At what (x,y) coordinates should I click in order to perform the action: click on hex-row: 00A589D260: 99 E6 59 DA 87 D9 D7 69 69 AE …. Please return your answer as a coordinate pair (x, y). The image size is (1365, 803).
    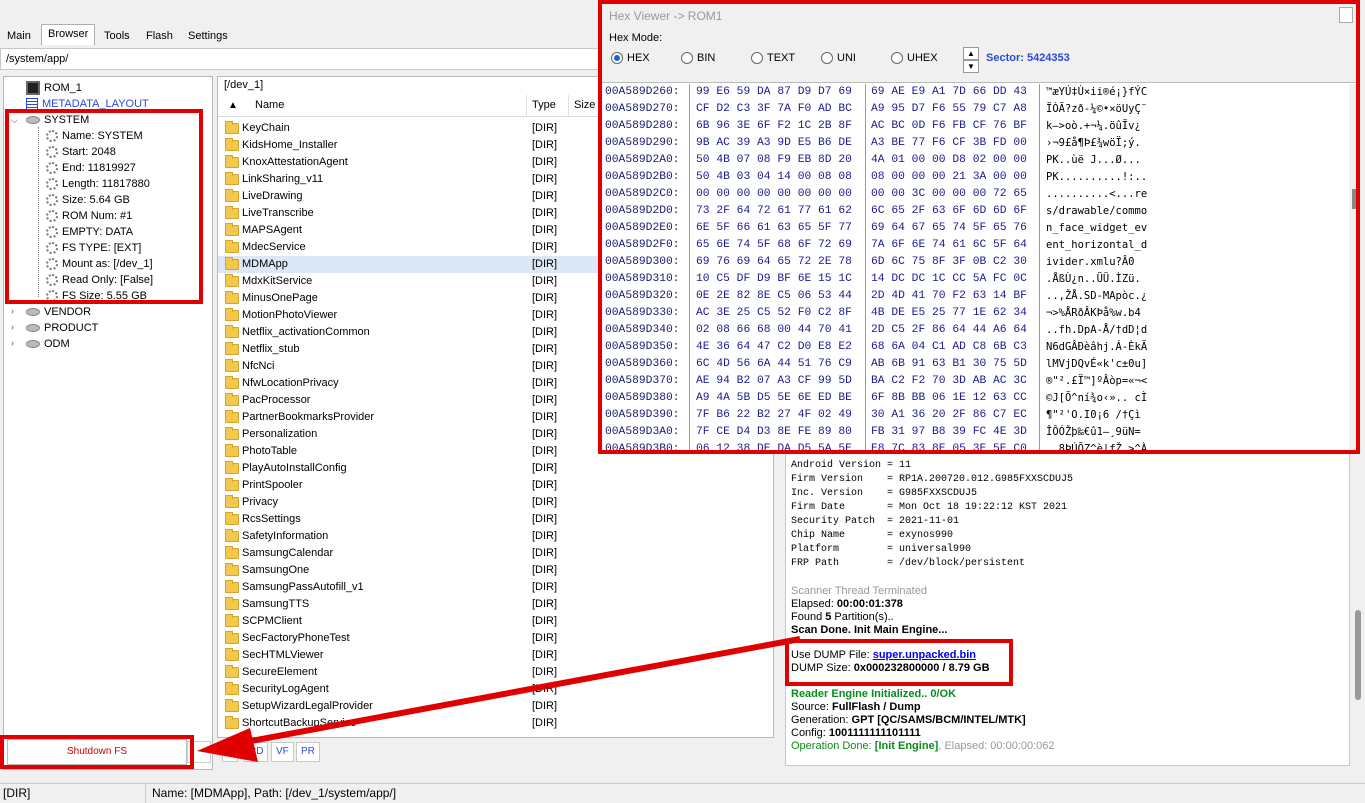
    Looking at the image, I should click on (973, 92).